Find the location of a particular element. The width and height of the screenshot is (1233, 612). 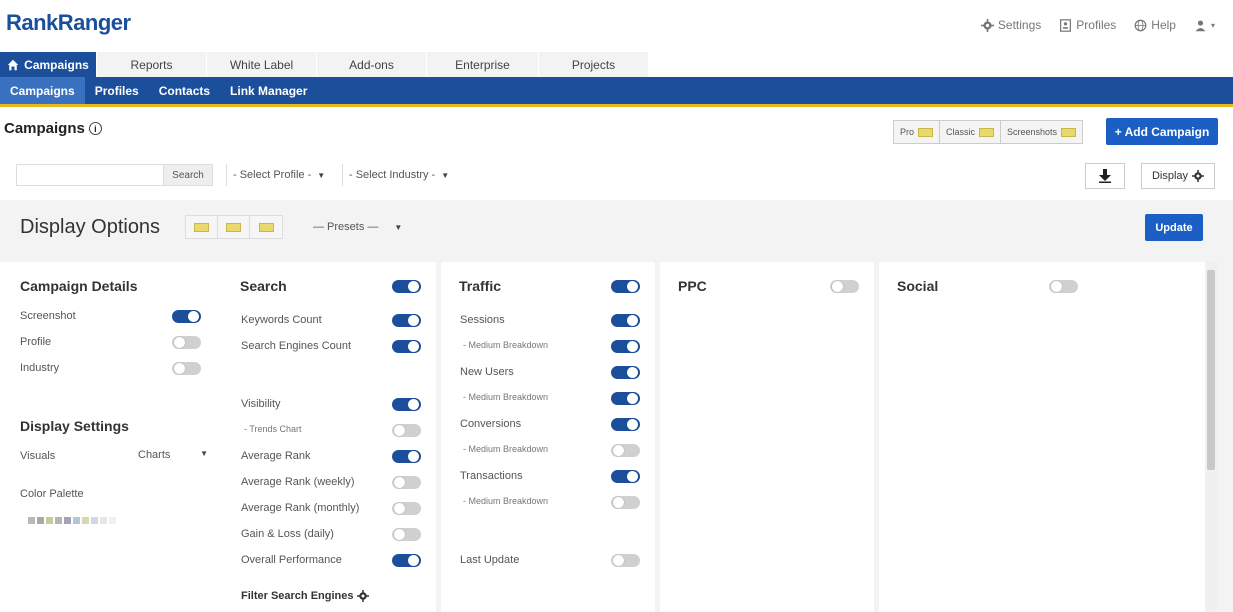

subnav-profiles: Profiles is located at coordinates (117, 90).